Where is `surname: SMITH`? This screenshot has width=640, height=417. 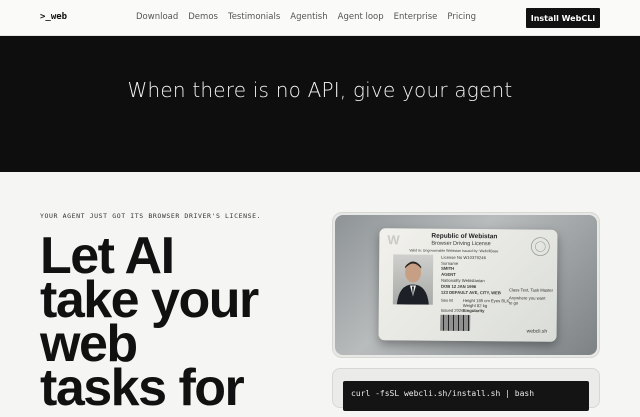 surname: SMITH is located at coordinates (448, 268).